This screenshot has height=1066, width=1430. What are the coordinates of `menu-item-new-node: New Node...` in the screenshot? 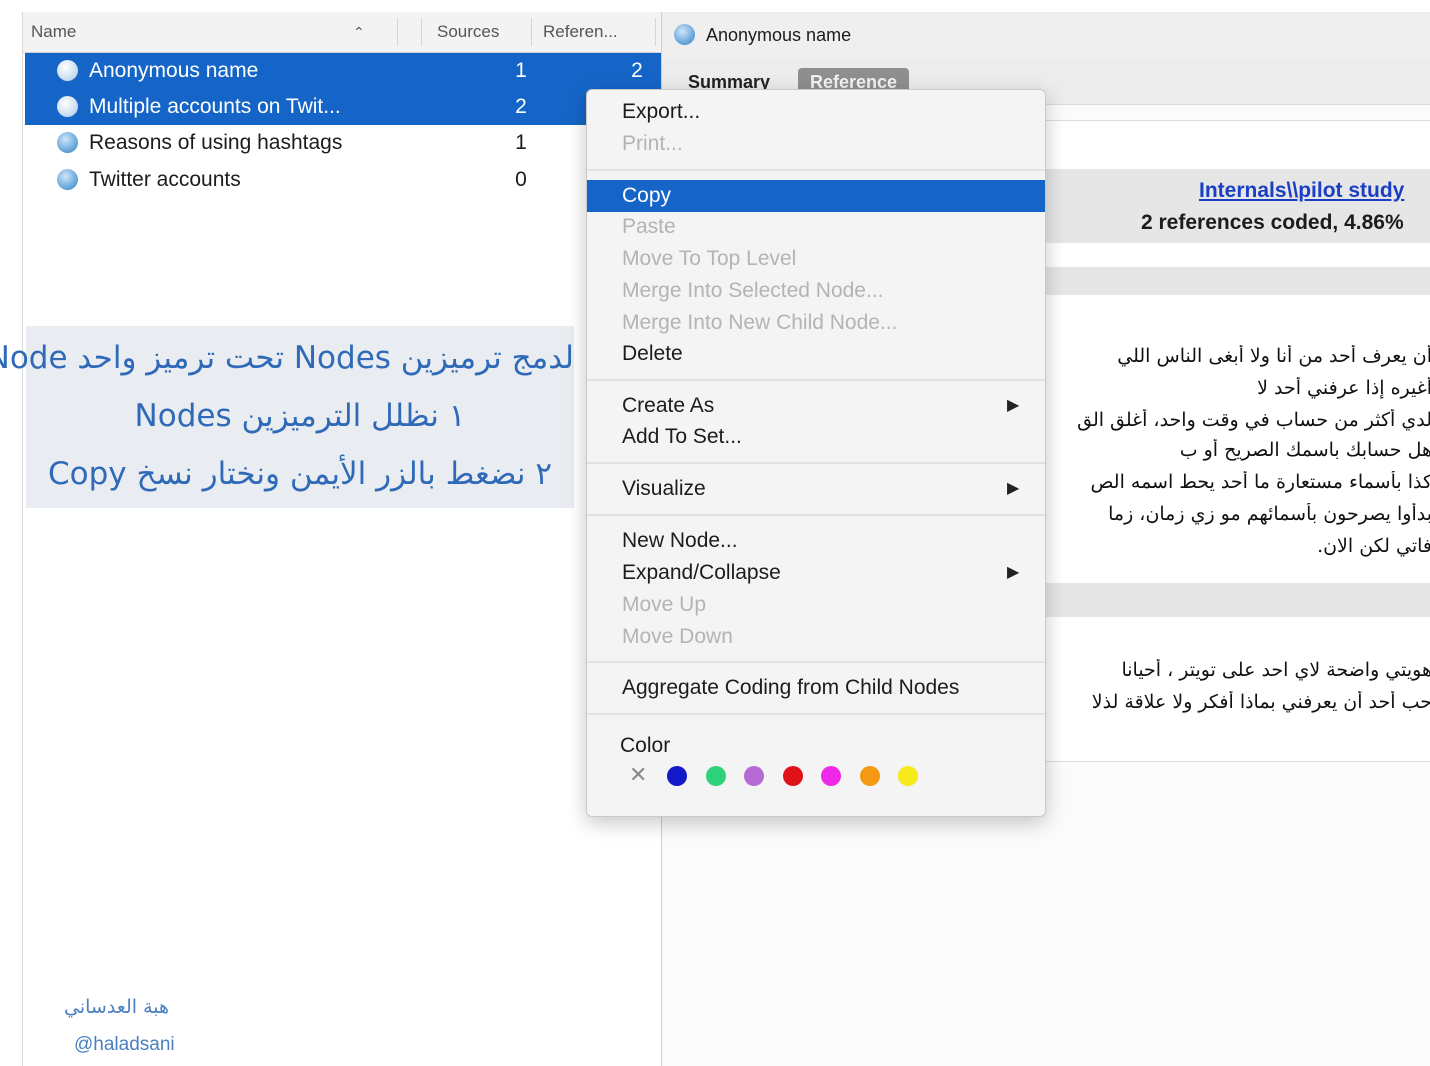 It's located at (816, 541).